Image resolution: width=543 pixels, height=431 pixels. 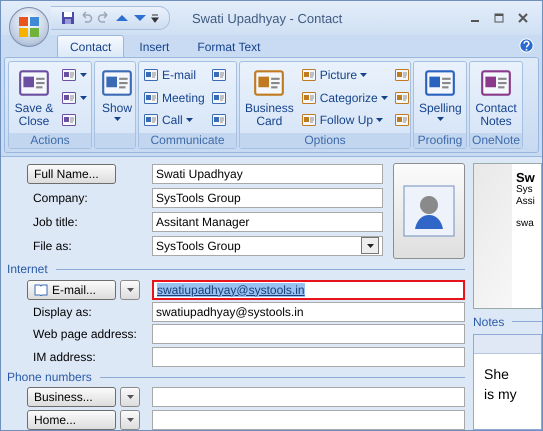 I want to click on section-heading: Phone numbers, so click(x=49, y=377).